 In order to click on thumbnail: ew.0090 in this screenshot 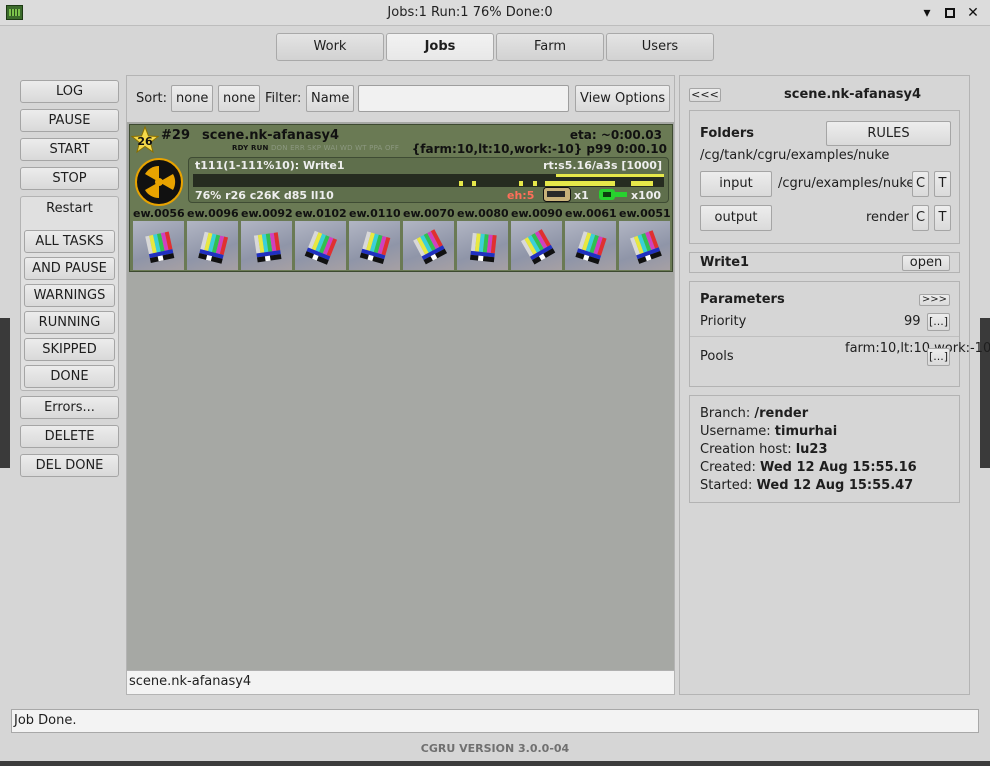, I will do `click(536, 239)`.